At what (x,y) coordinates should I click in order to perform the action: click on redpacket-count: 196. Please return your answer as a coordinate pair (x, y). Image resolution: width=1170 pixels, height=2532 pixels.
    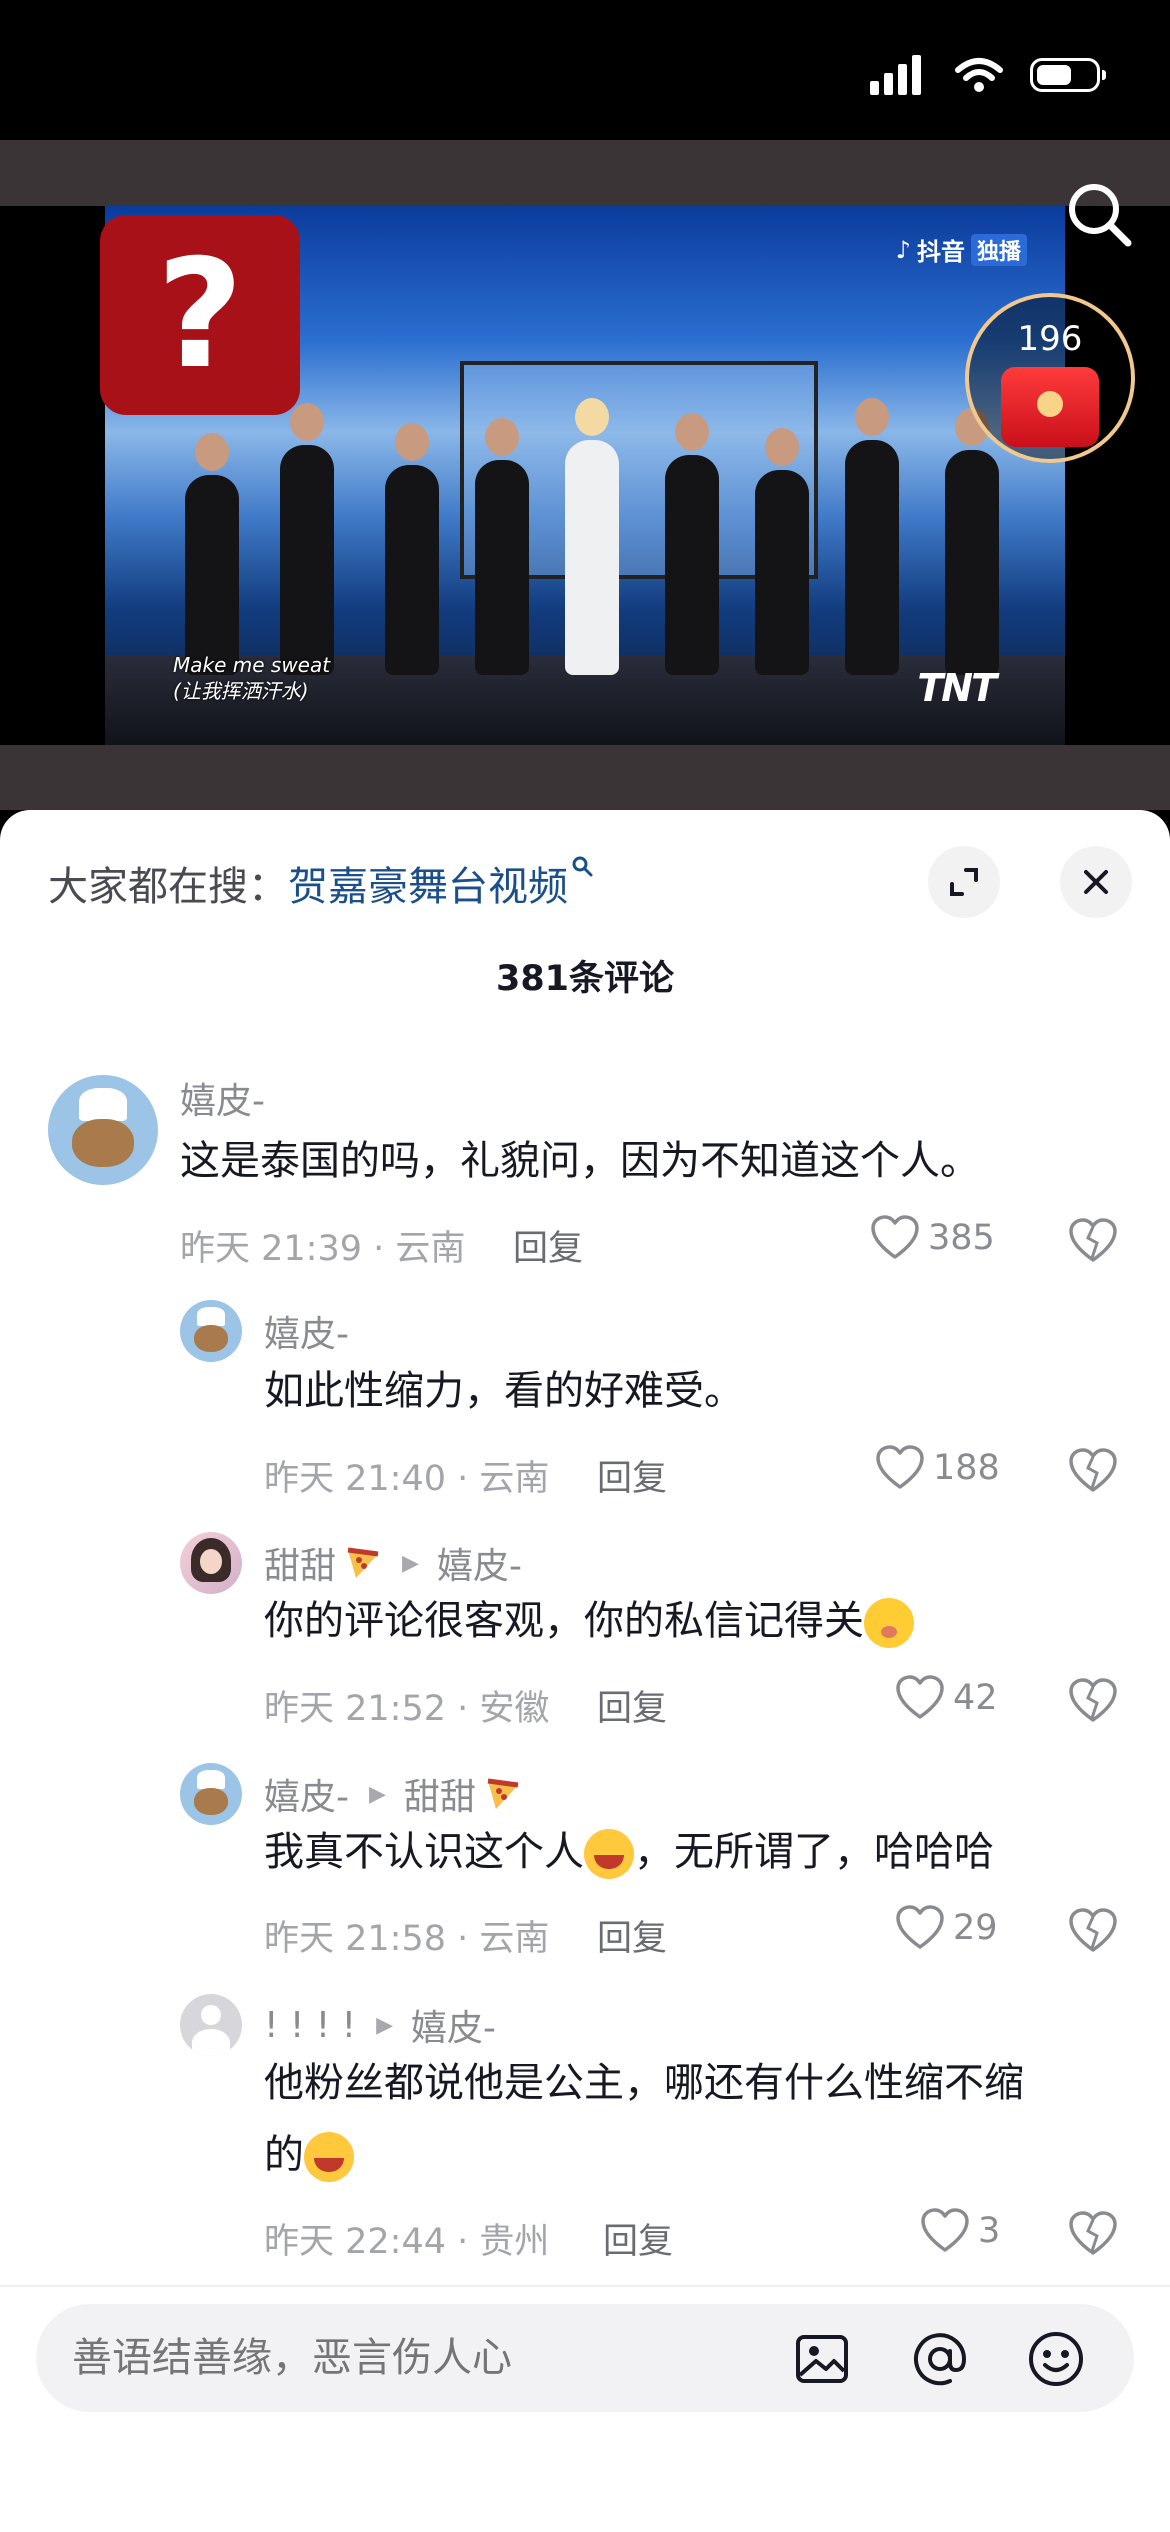
    Looking at the image, I should click on (1050, 339).